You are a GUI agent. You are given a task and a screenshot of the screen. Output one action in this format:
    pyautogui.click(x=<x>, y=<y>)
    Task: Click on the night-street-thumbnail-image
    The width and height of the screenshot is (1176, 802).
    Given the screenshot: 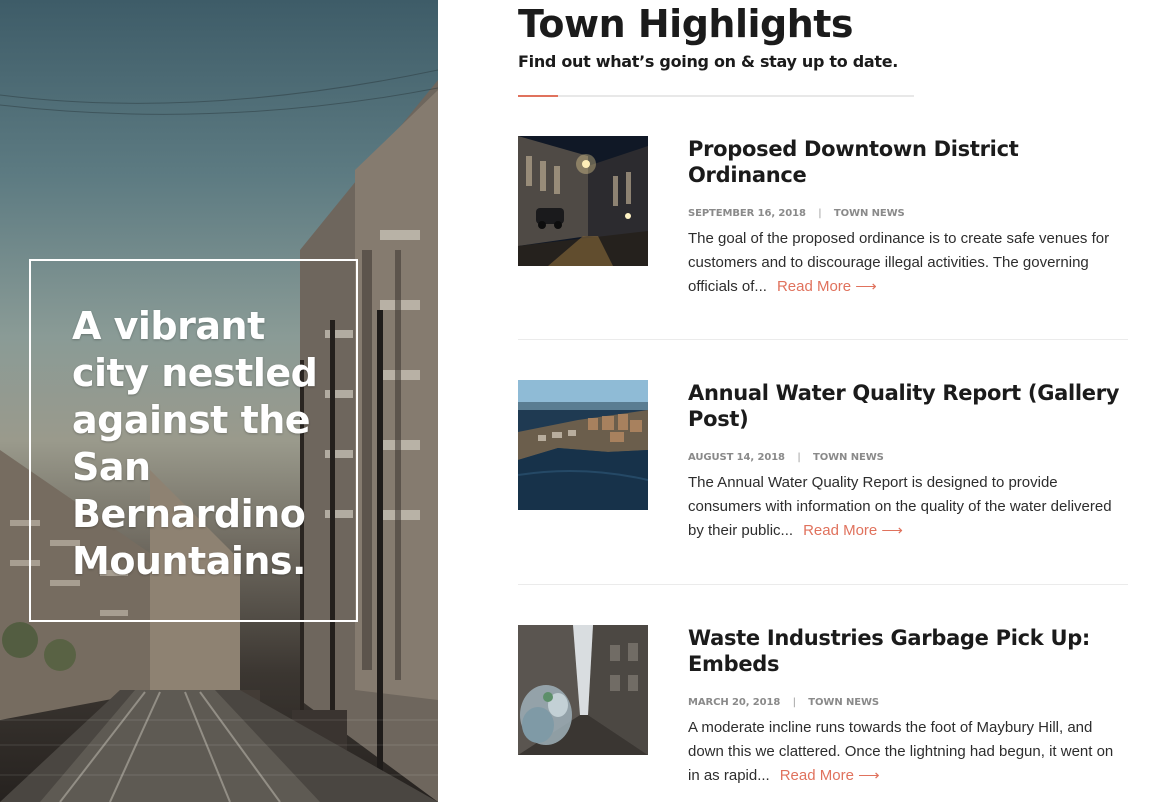 What is the action you would take?
    pyautogui.click(x=583, y=201)
    